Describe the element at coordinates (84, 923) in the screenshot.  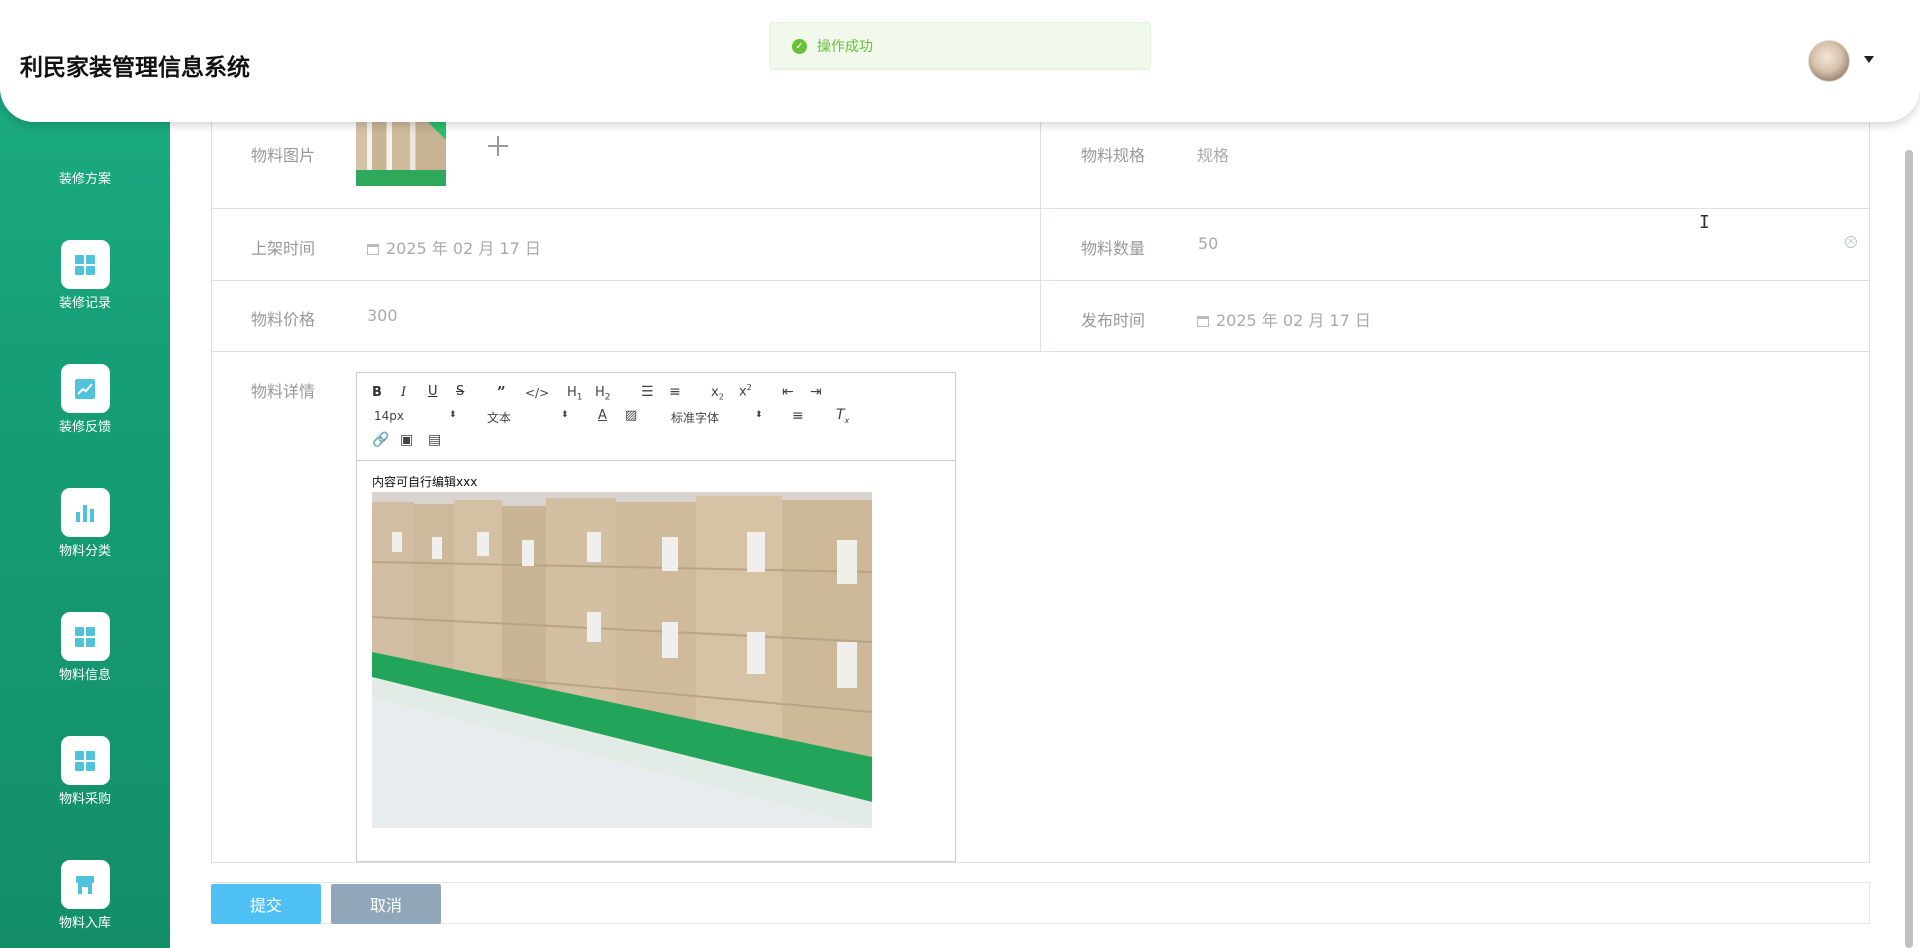
I see `sidebar-item-label: 物料入库` at that location.